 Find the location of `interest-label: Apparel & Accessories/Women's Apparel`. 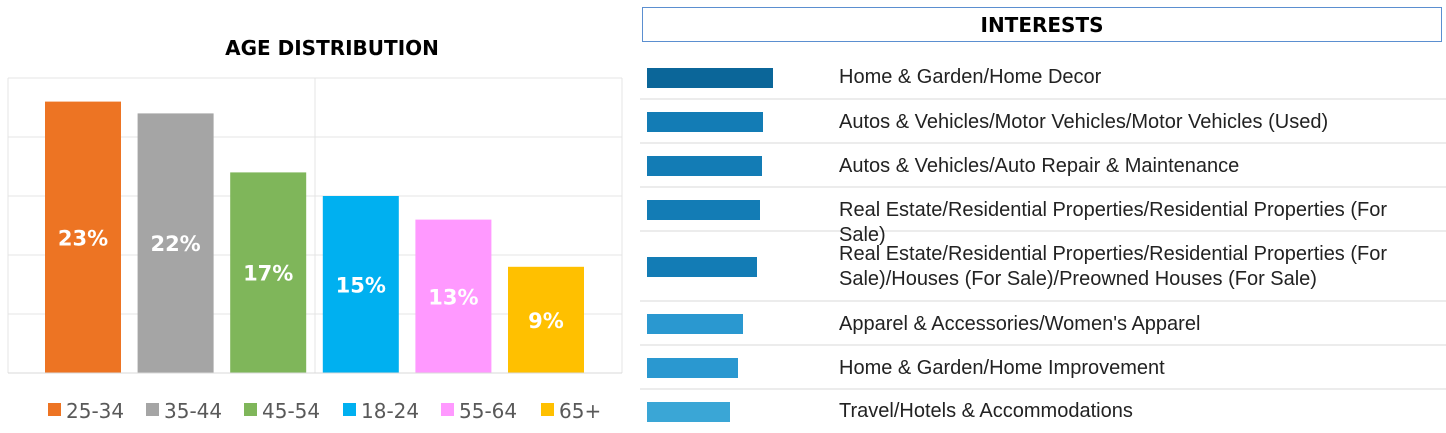

interest-label: Apparel & Accessories/Women's Apparel is located at coordinates (1020, 324).